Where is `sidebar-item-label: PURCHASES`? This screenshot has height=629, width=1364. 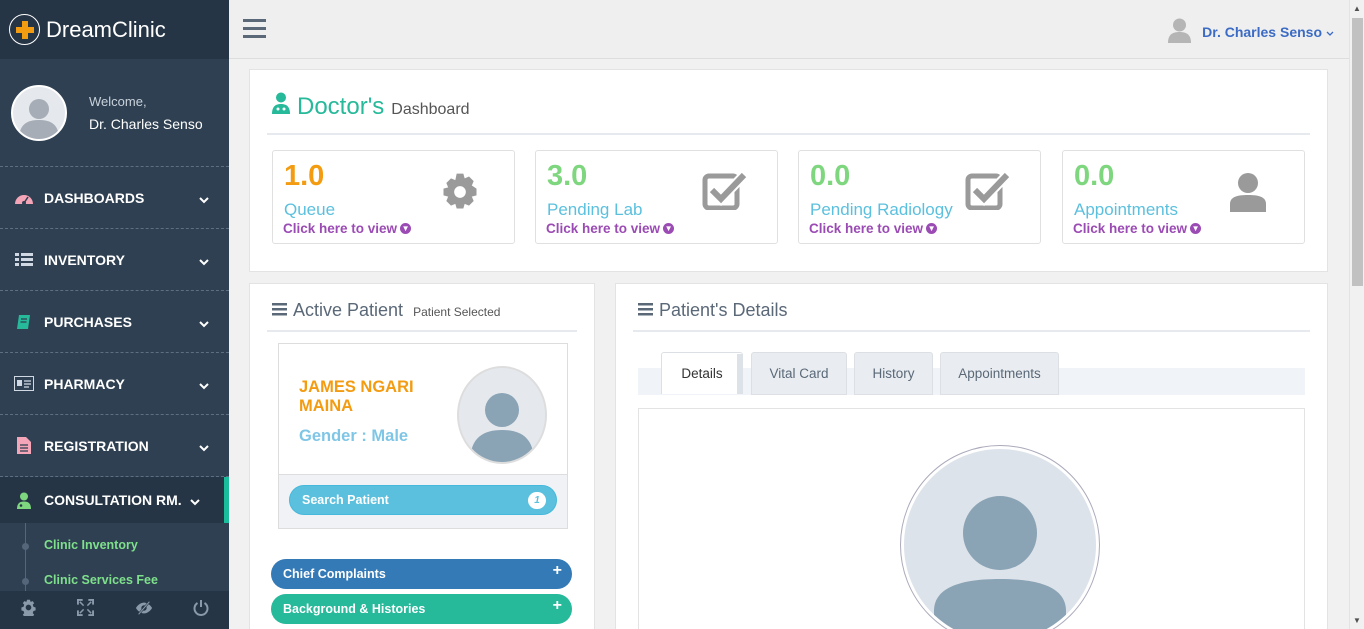 sidebar-item-label: PURCHASES is located at coordinates (88, 321).